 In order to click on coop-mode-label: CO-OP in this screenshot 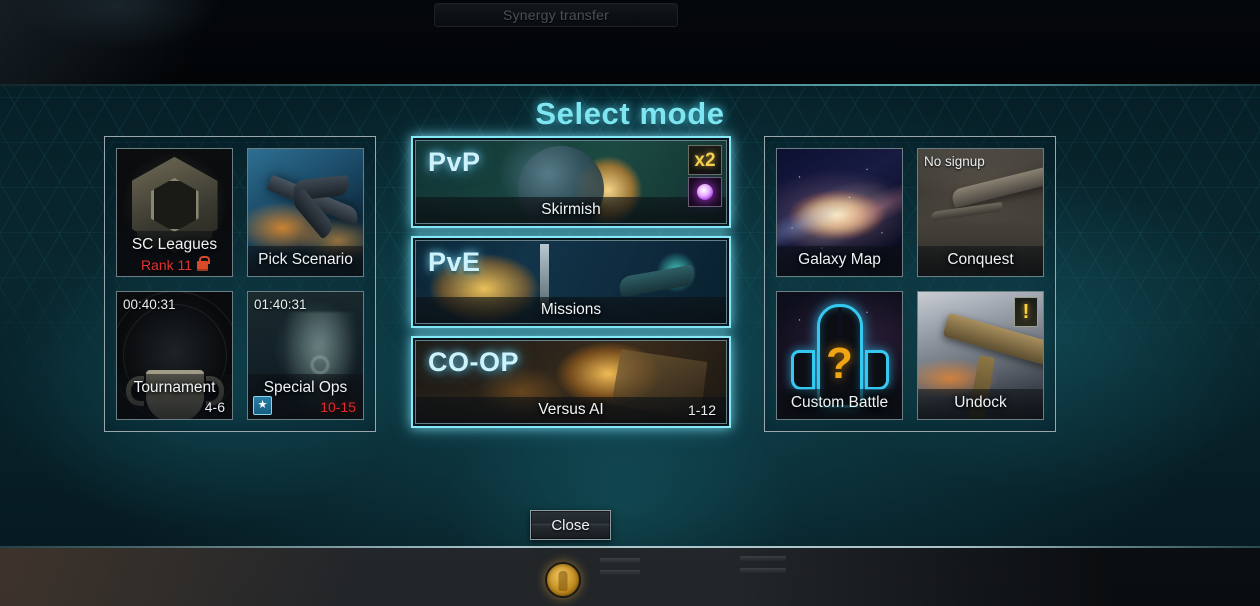, I will do `click(474, 362)`.